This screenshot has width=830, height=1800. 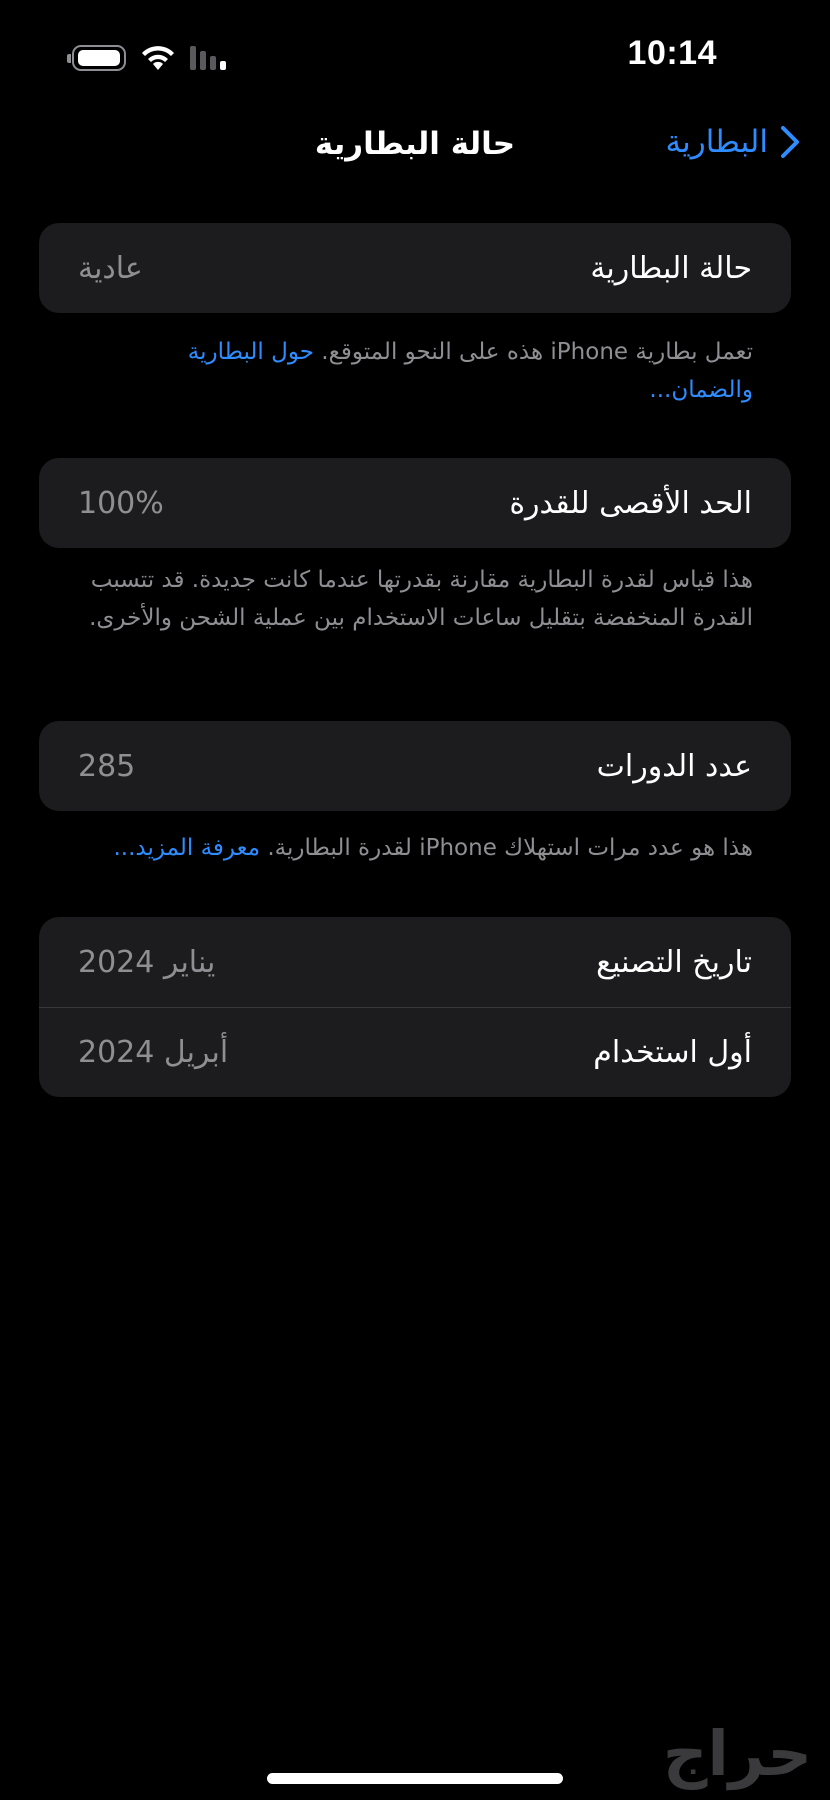 I want to click on battery-condition-label: حالة البطارية, so click(x=671, y=268).